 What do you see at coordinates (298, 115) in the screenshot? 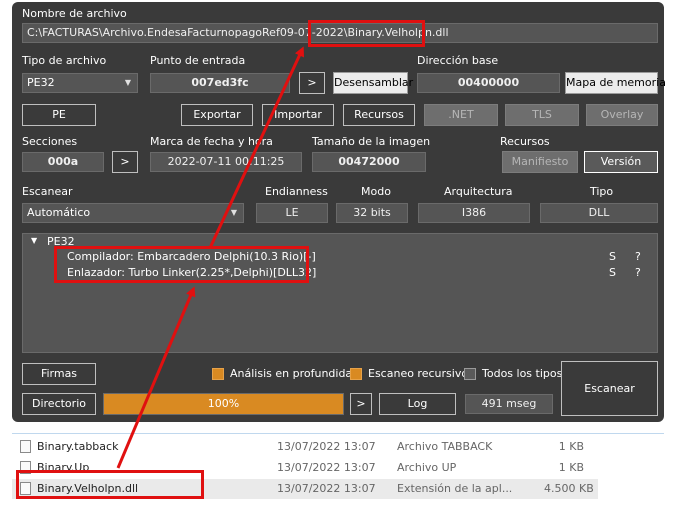
I see `import-button: Importar` at bounding box center [298, 115].